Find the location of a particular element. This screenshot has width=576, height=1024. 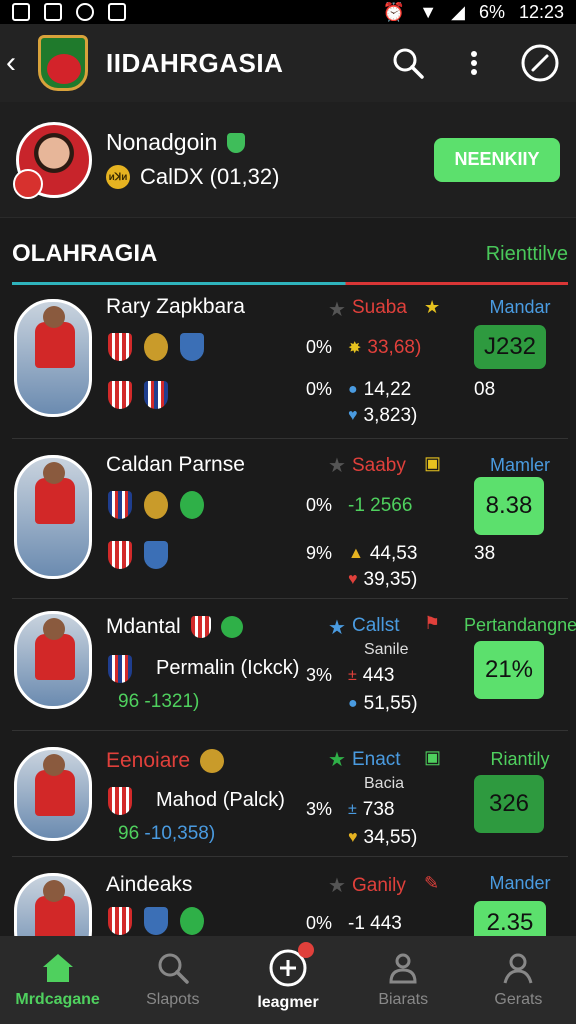

stat-value-text: 14,22 is located at coordinates (387, 389).